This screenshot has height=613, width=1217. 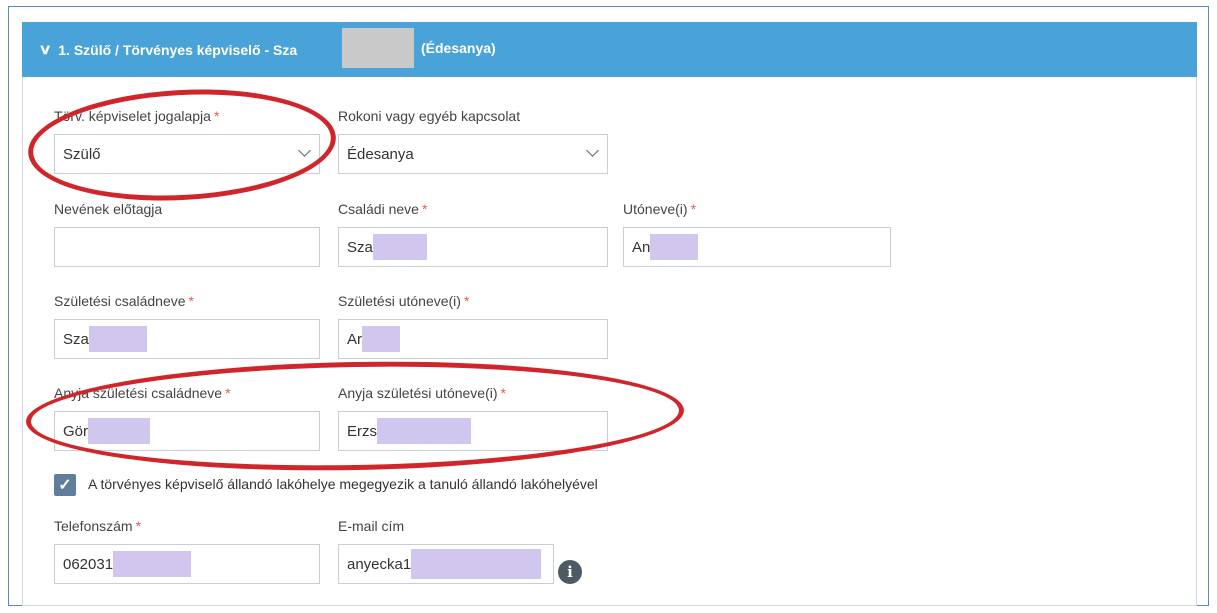 What do you see at coordinates (473, 154) in the screenshot?
I see `relationship-select: Édesanya` at bounding box center [473, 154].